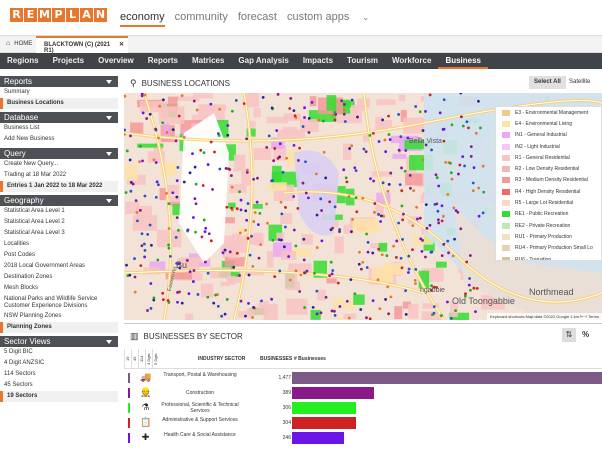  Describe the element at coordinates (59, 341) in the screenshot. I see `sidebar-section-header: Sector Views` at that location.